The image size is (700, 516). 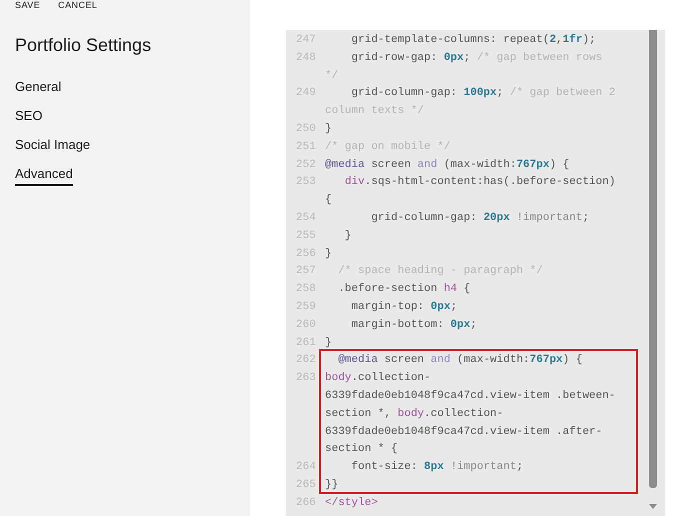 What do you see at coordinates (414, 414) in the screenshot?
I see `code-line: section *, body.collection-` at bounding box center [414, 414].